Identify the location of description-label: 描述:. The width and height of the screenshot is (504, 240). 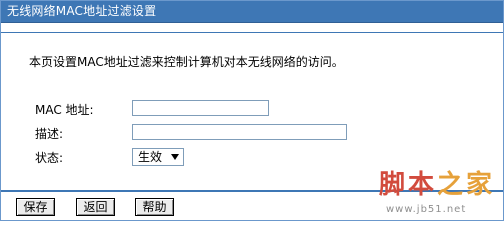
(49, 134).